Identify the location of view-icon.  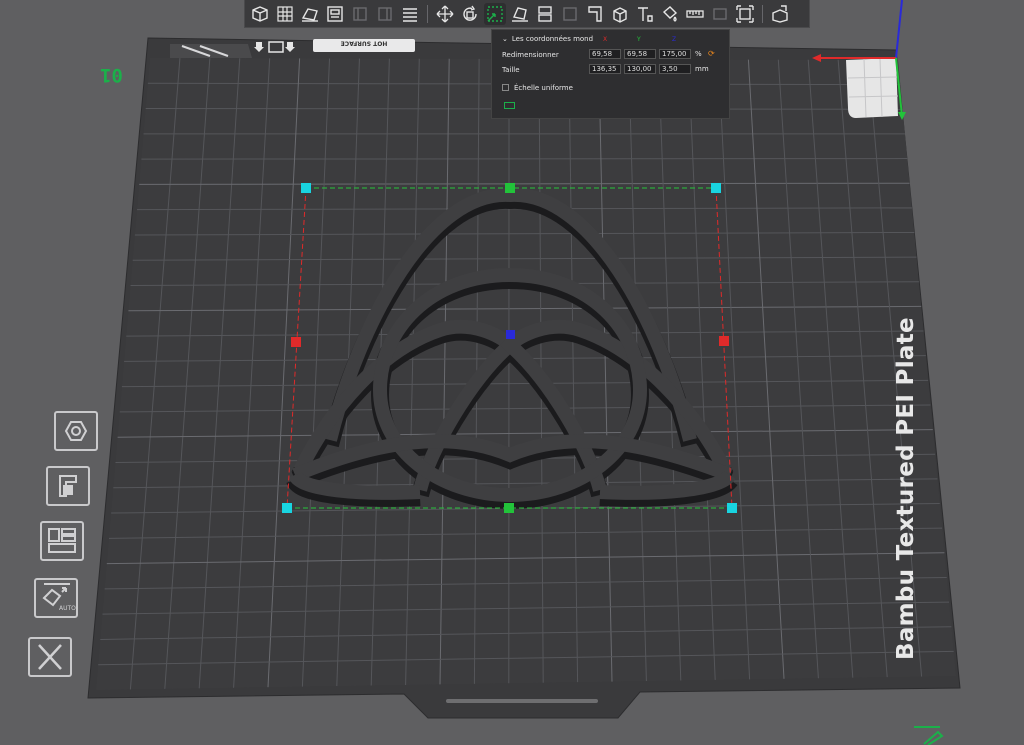
(780, 14).